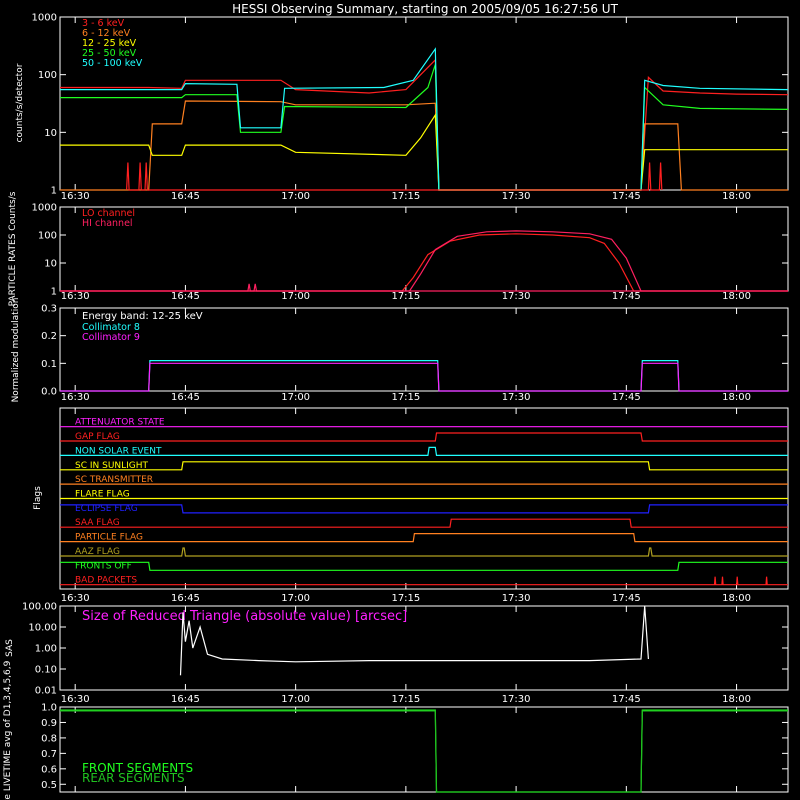 The height and width of the screenshot is (800, 800). What do you see at coordinates (20, 102) in the screenshot?
I see `y-axis-label: counts/s/detector` at bounding box center [20, 102].